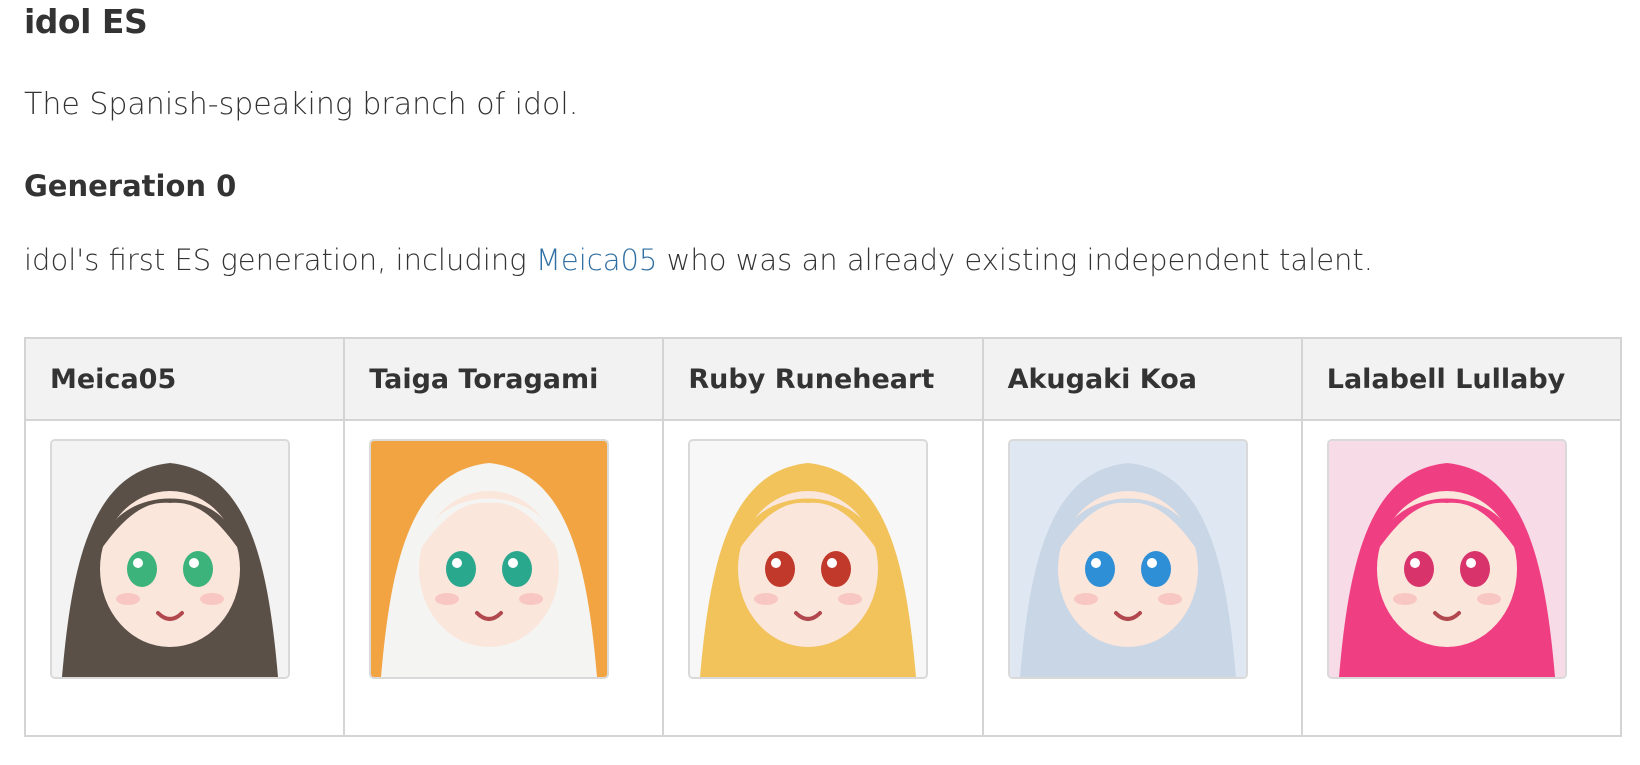 This screenshot has width=1640, height=765. I want to click on taiga-toragami-avatar, so click(489, 559).